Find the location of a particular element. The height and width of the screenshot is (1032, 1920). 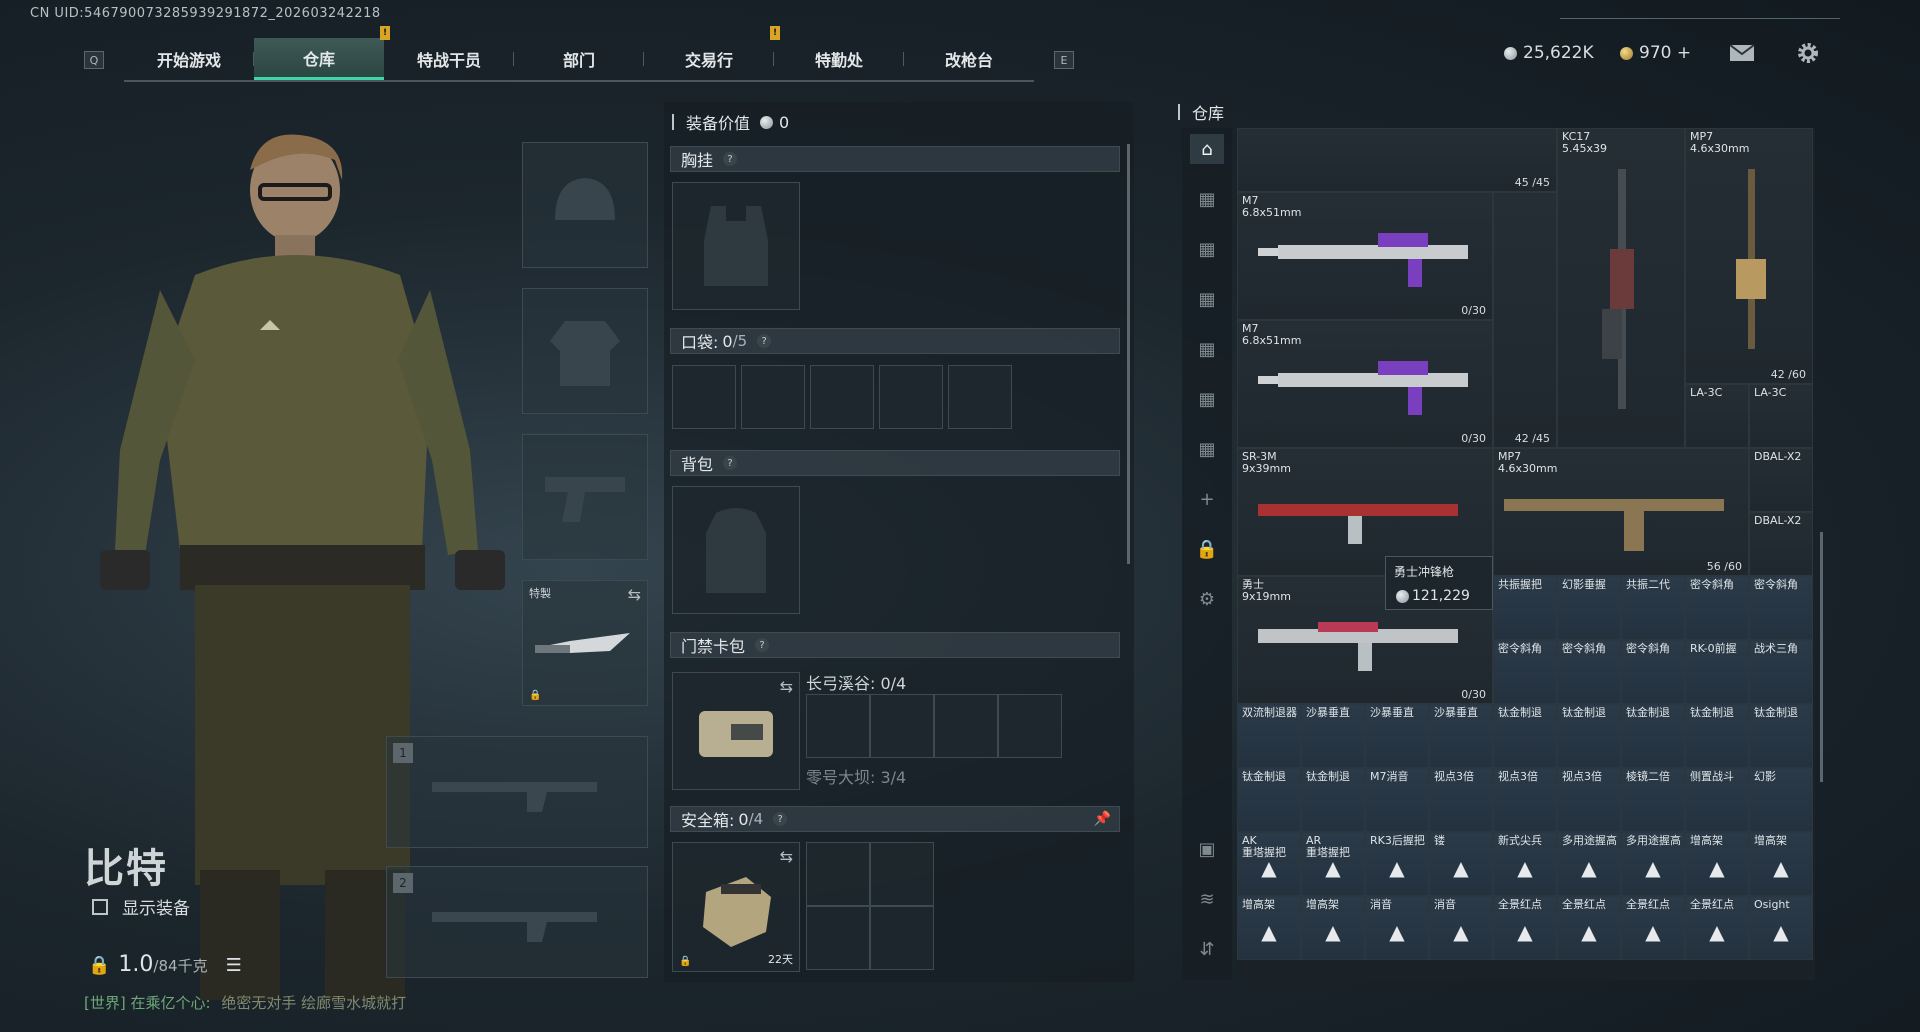

show-equipment-checkbox is located at coordinates (100, 906).